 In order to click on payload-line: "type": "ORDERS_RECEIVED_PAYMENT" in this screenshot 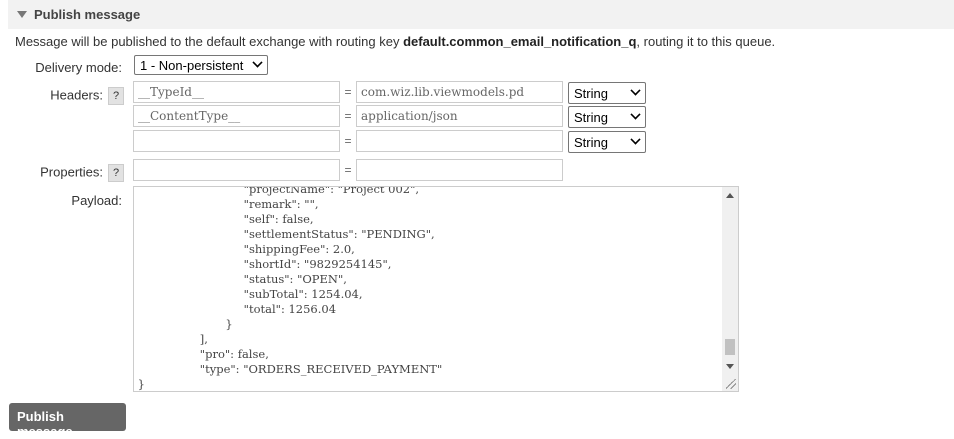, I will do `click(288, 369)`.